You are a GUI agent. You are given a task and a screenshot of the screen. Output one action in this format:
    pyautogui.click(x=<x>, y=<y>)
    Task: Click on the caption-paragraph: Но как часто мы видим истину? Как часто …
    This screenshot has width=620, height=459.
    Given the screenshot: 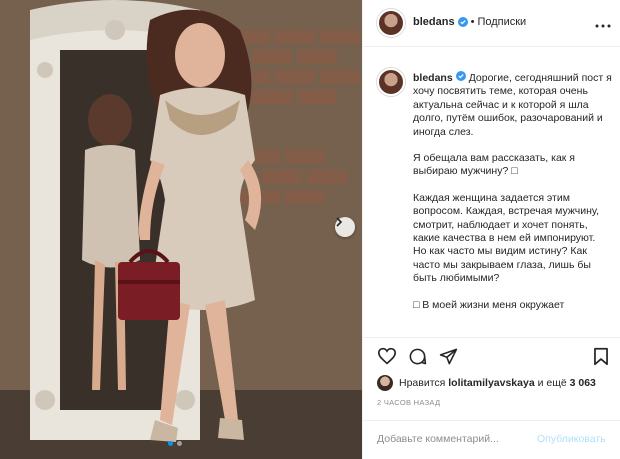 What is the action you would take?
    pyautogui.click(x=502, y=265)
    